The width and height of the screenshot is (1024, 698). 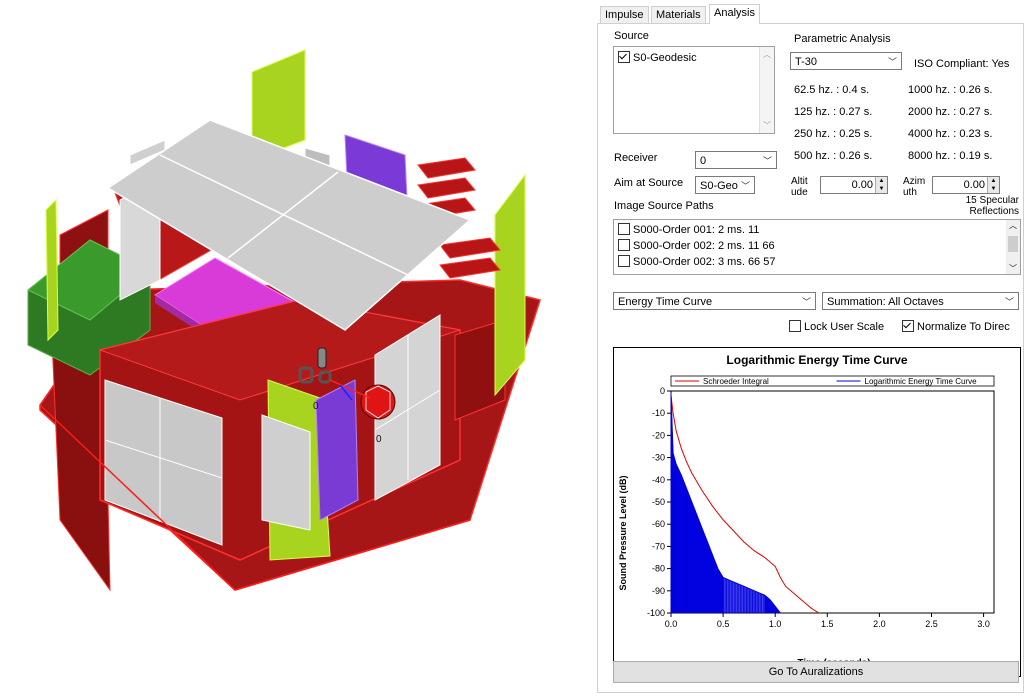 I want to click on x-tick-label: 2.0, so click(x=879, y=624).